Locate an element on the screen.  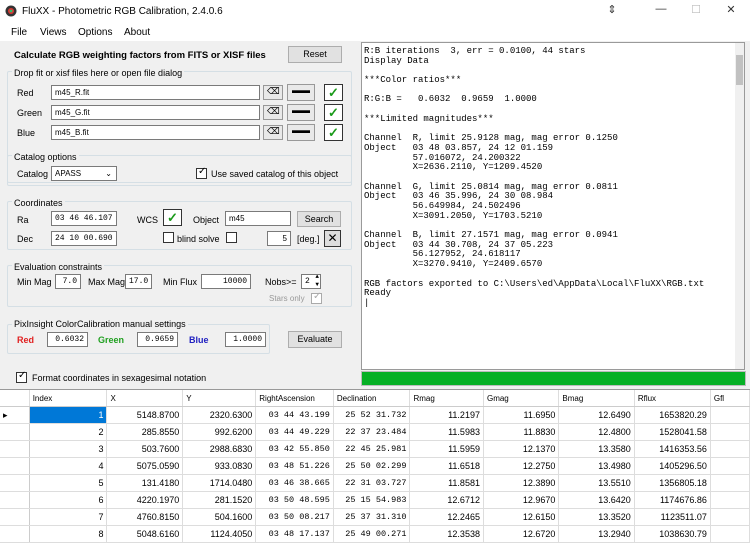
table-cell: 25 49 00.271 is located at coordinates (372, 534).